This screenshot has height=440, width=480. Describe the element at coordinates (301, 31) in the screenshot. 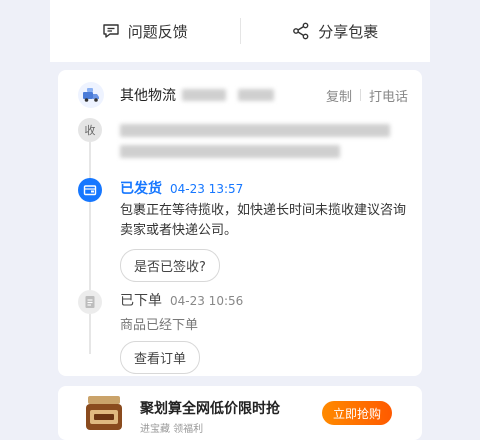

I see `share-icon` at that location.